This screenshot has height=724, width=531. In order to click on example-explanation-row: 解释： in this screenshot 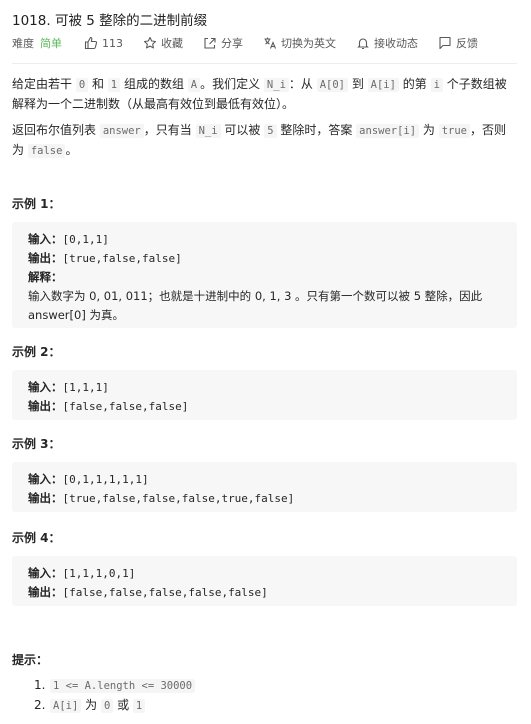, I will do `click(264, 277)`.